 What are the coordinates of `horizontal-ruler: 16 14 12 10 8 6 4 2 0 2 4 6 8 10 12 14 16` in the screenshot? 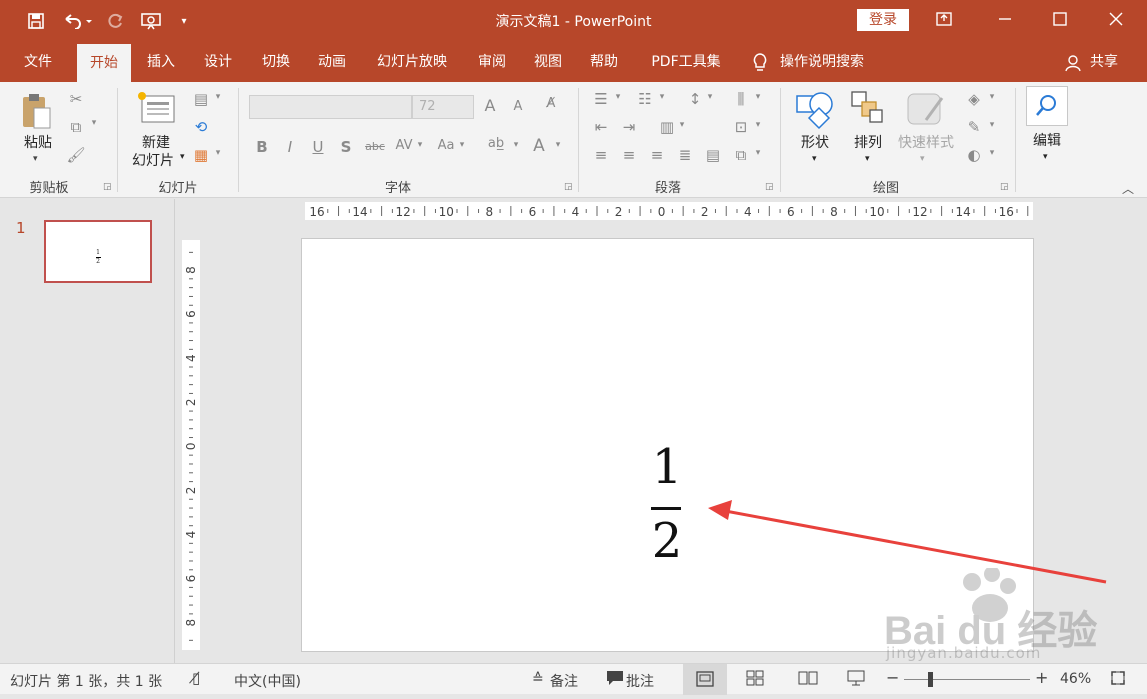 It's located at (669, 211).